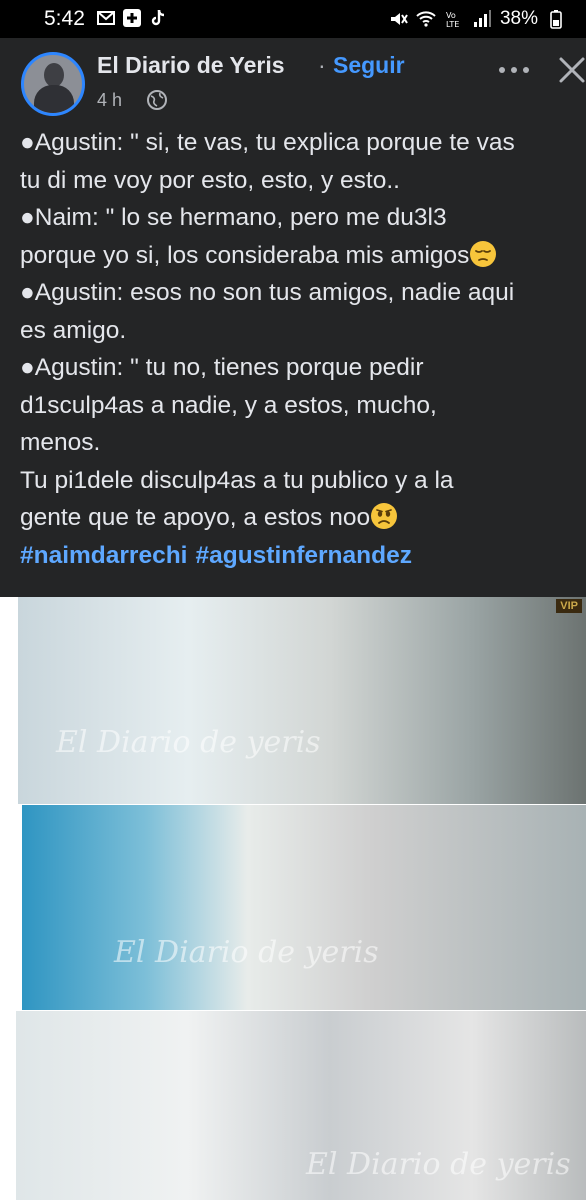 This screenshot has height=1200, width=586. I want to click on health-plus-icon, so click(132, 18).